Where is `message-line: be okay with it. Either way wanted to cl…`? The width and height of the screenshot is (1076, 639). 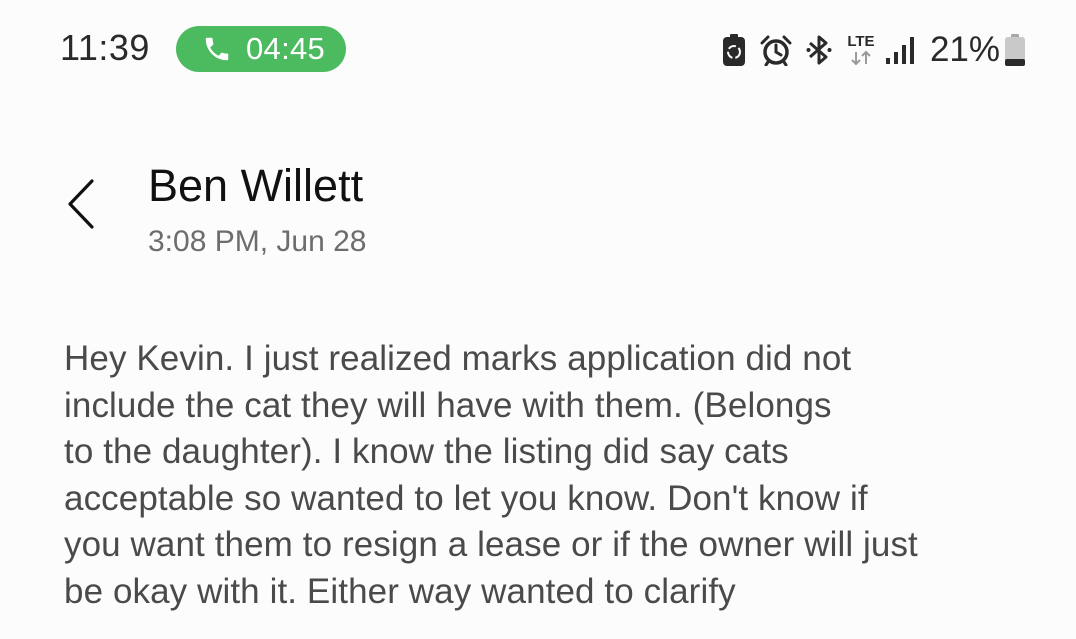 message-line: be okay with it. Either way wanted to cl… is located at coordinates (400, 591).